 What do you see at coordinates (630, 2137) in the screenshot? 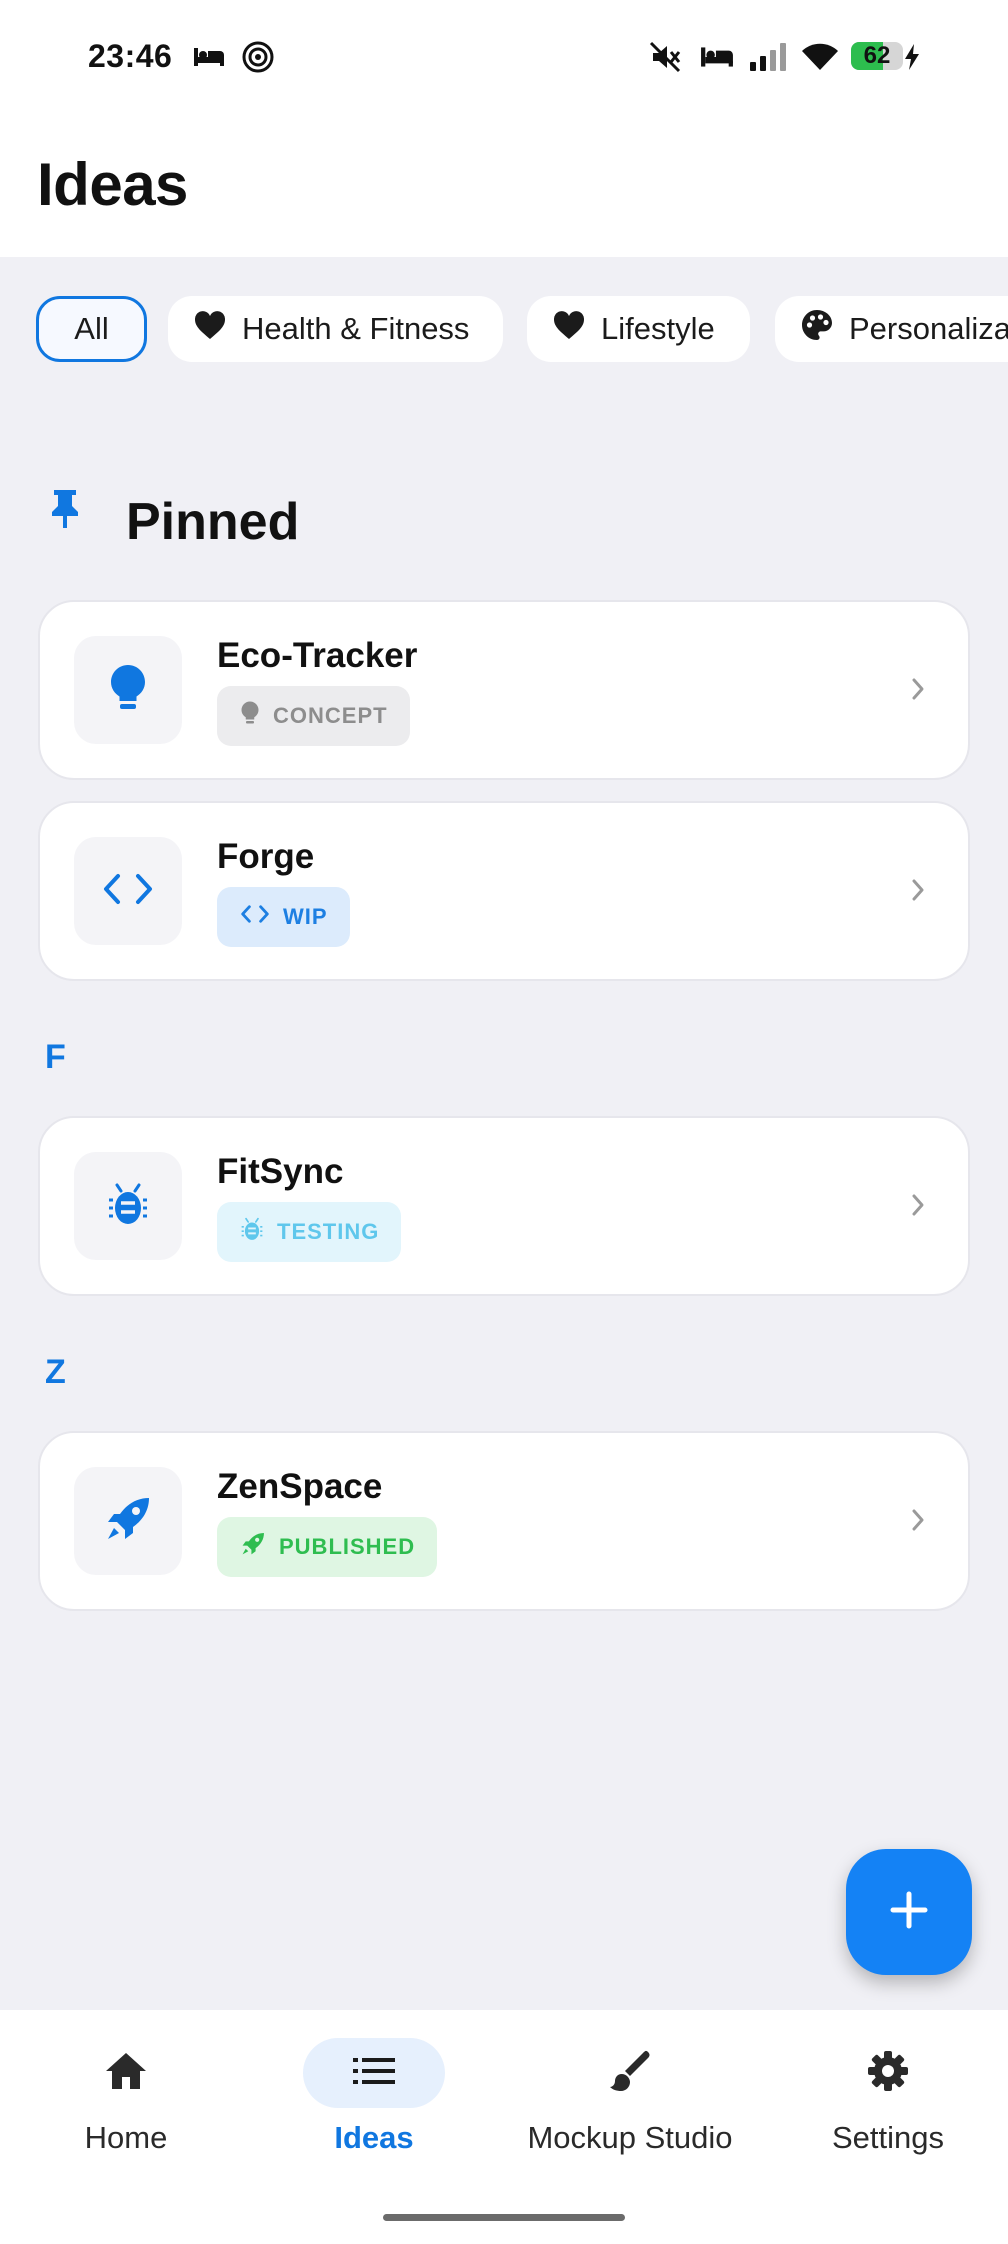
I see `nav-label: Mockup Studio` at bounding box center [630, 2137].